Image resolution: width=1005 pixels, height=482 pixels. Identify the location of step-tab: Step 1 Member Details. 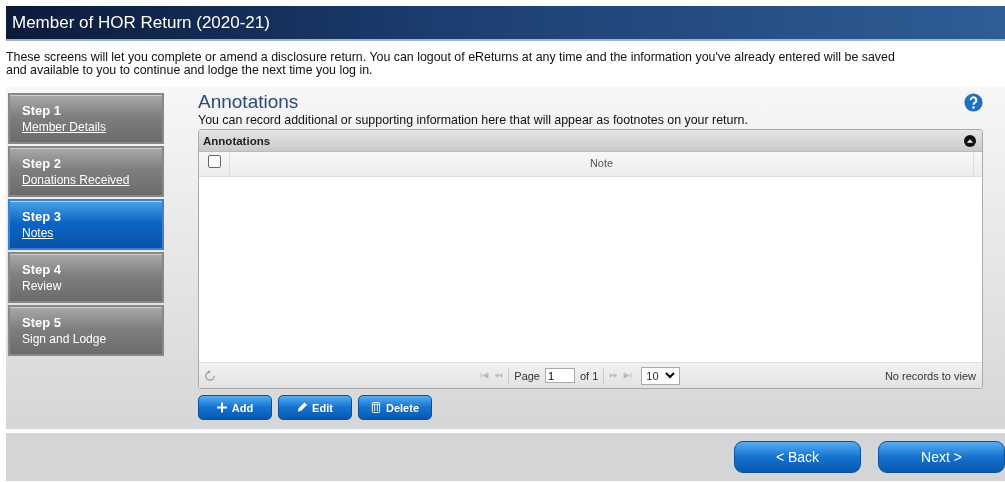
(86, 118).